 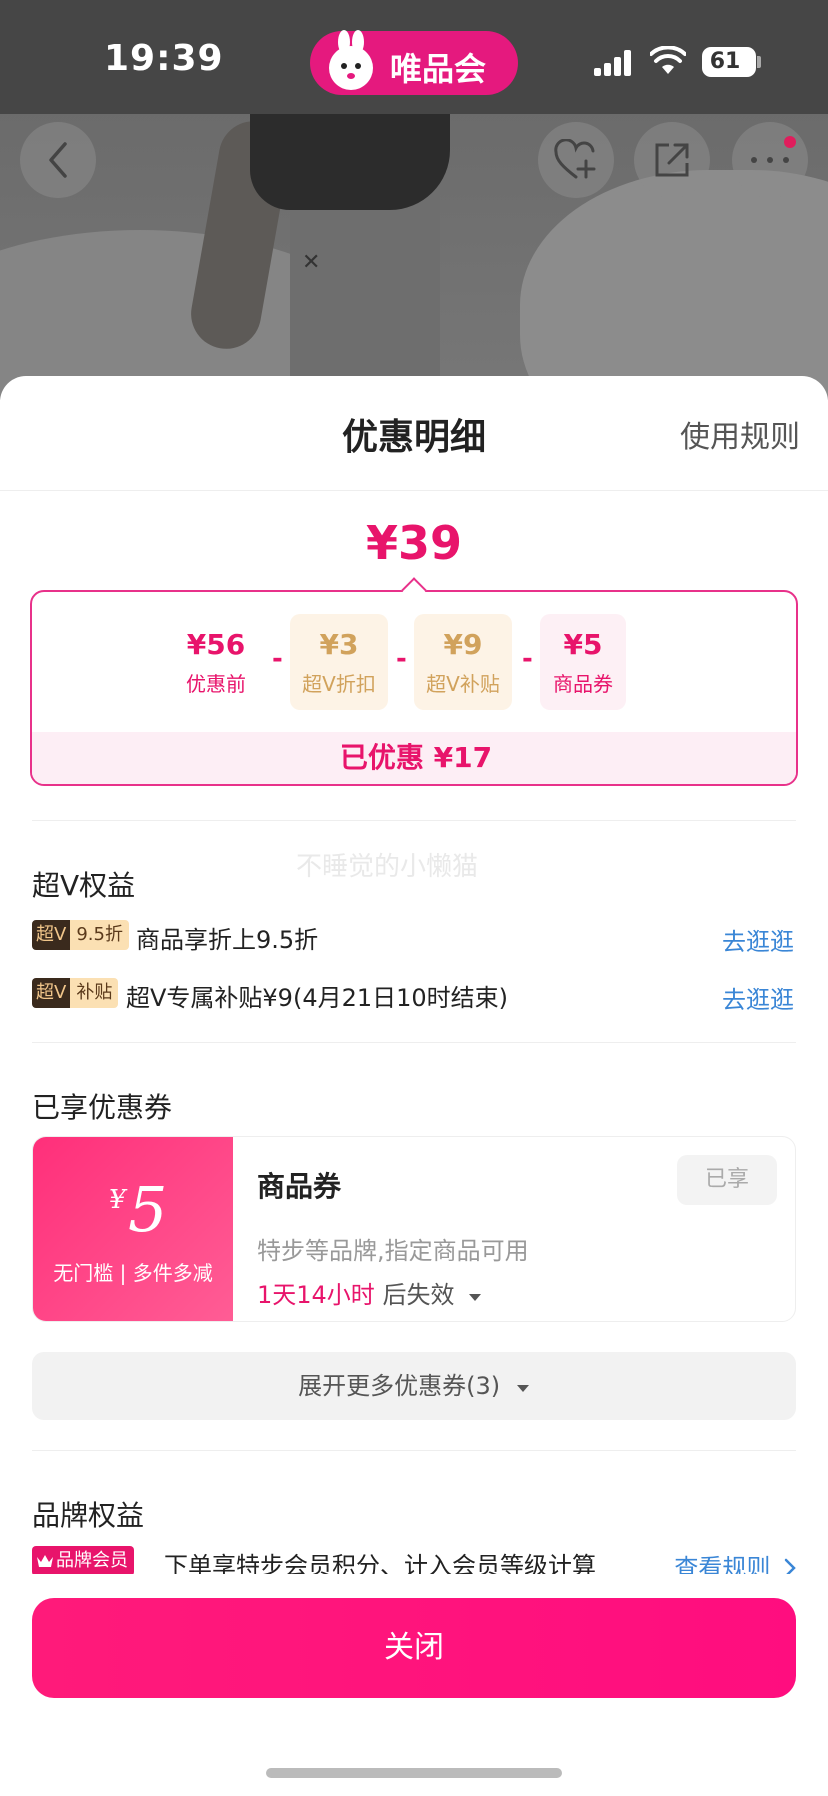 What do you see at coordinates (614, 63) in the screenshot?
I see `cellular-signal-icon` at bounding box center [614, 63].